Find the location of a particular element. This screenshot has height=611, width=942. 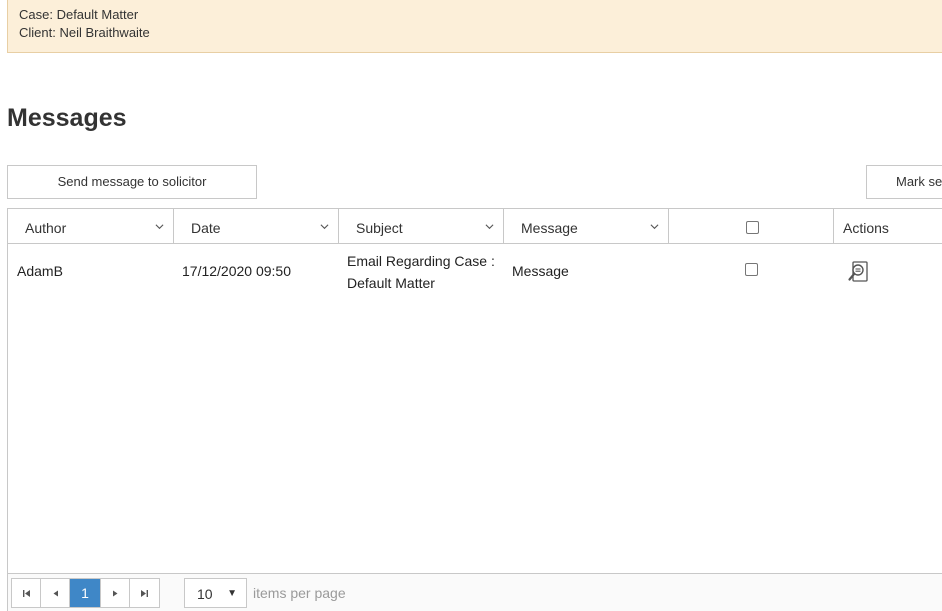

cell-subject: Email Regarding Case : Default Matter is located at coordinates (421, 272).